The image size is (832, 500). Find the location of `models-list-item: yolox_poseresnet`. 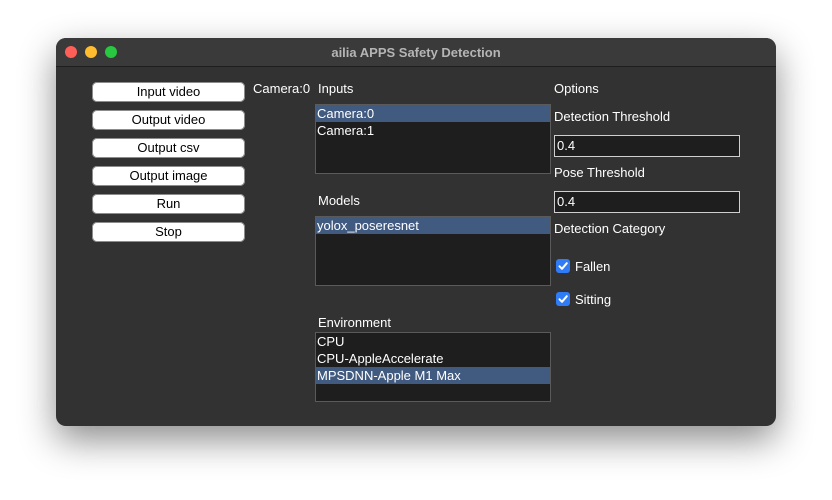

models-list-item: yolox_poseresnet is located at coordinates (433, 225).